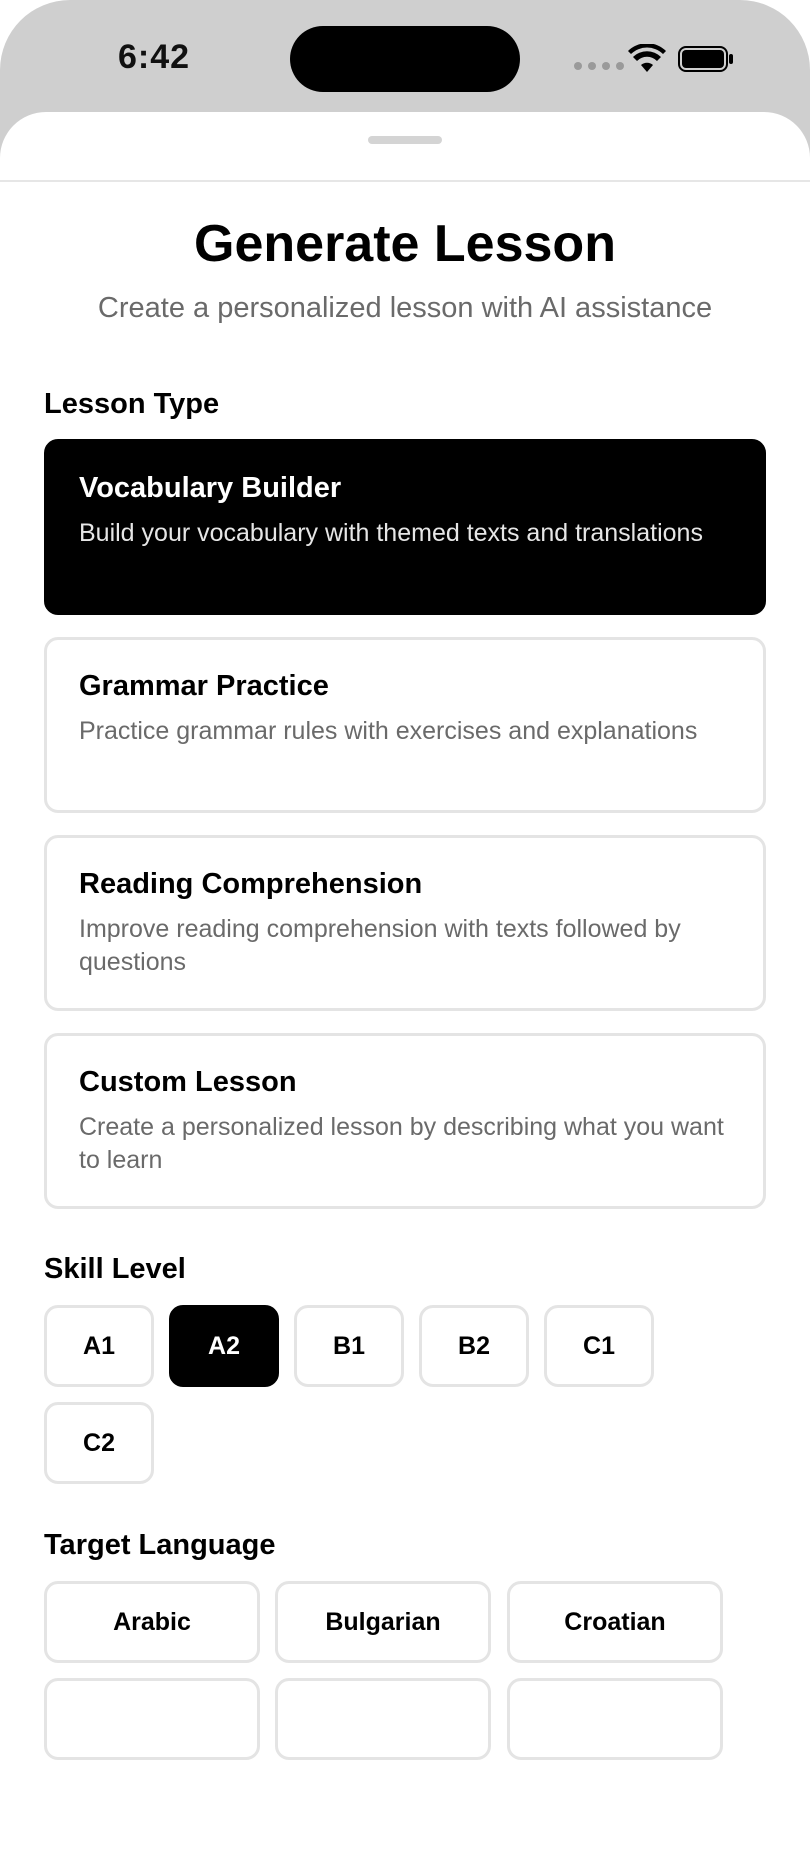 The height and width of the screenshot is (1872, 810). Describe the element at coordinates (152, 1622) in the screenshot. I see `language-arabic: Arabic` at that location.